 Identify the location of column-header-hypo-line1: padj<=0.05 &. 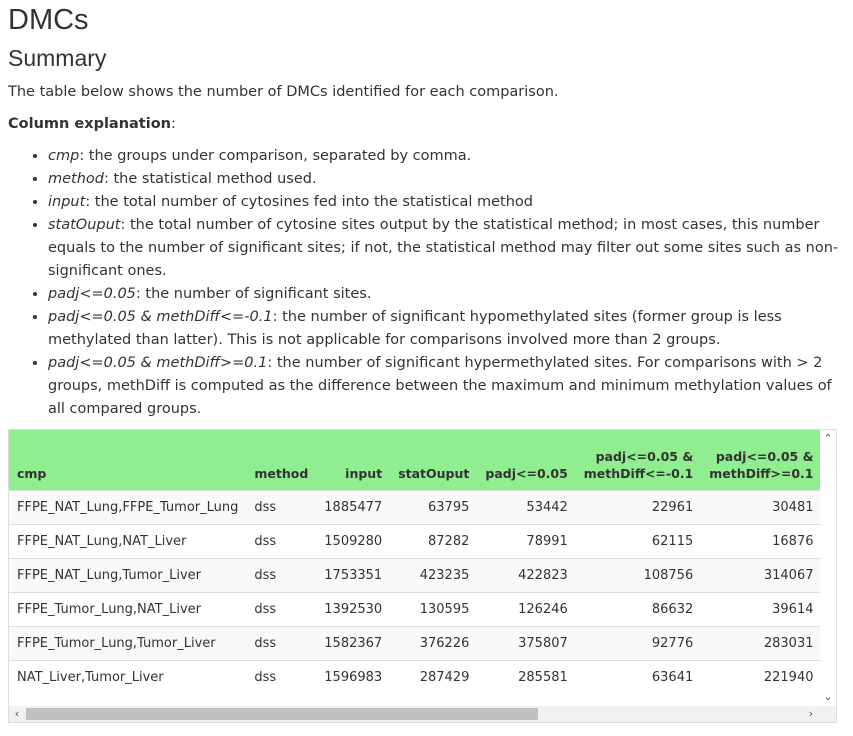
(644, 456).